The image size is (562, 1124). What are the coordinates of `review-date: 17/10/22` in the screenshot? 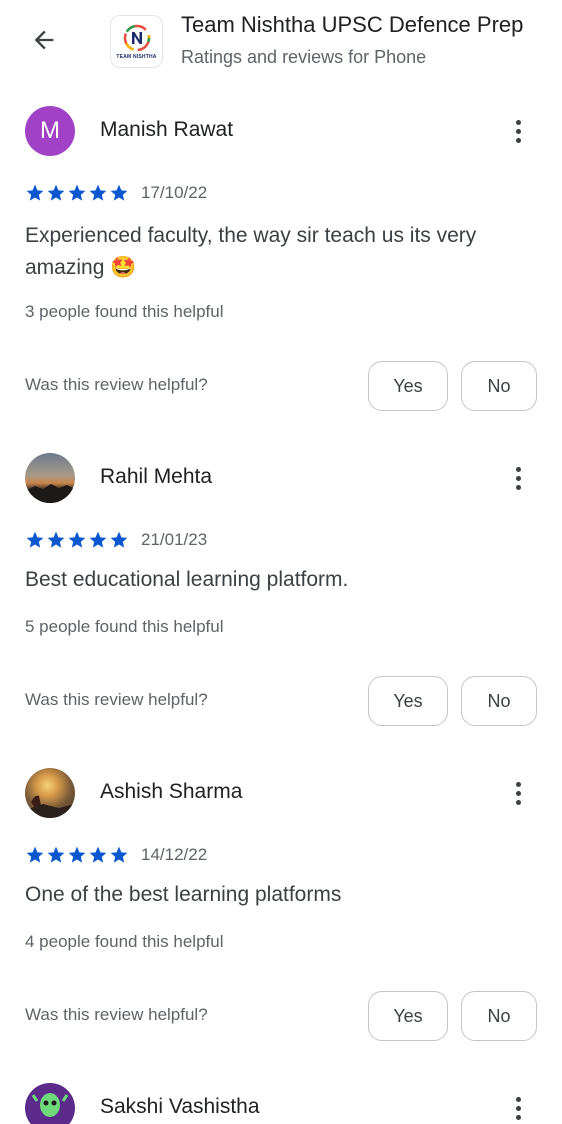 It's located at (174, 192).